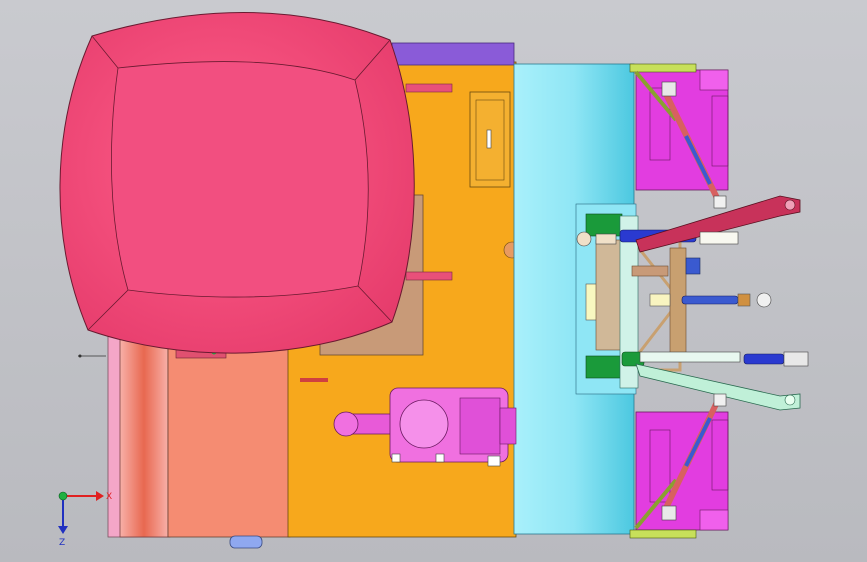 The image size is (867, 562). I want to click on violet-top-strip, so click(453, 54).